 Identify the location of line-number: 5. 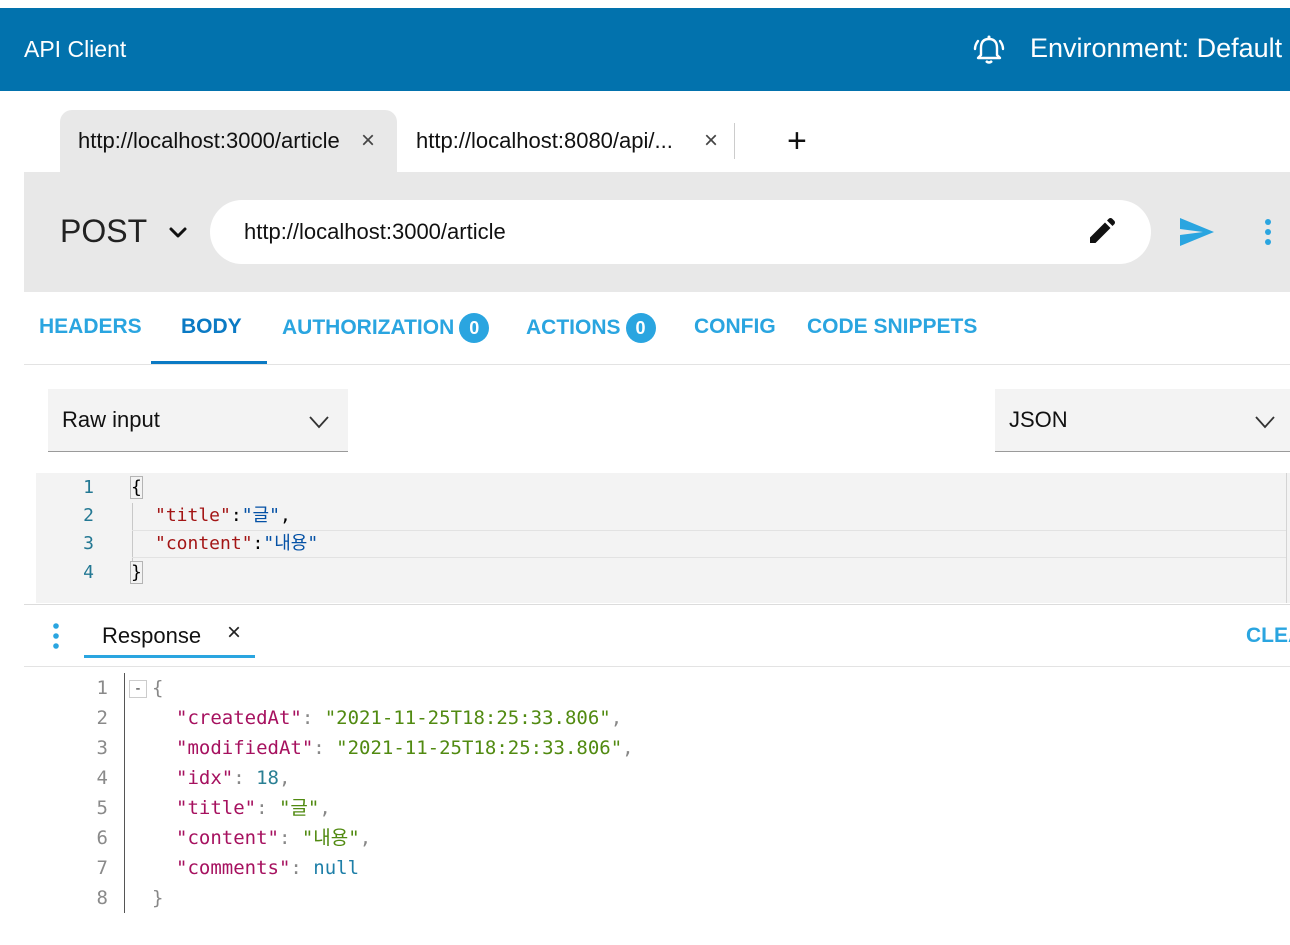
(102, 808).